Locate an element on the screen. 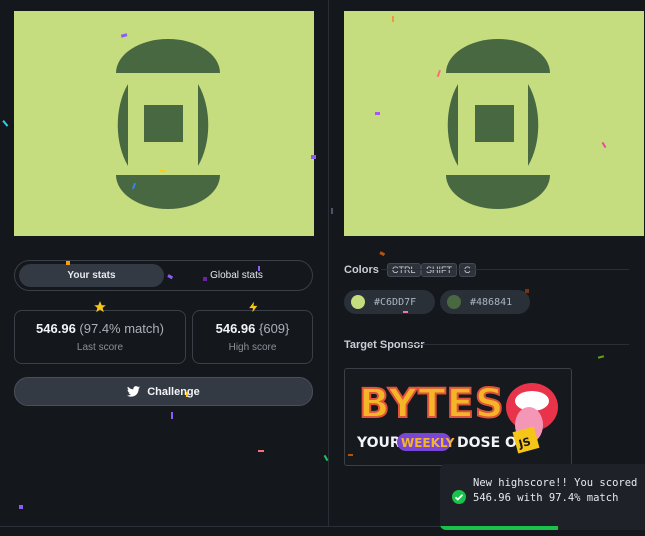  bytes-logo: BYTES YOUR WEEKLY DOSE OF JS is located at coordinates (457, 417).